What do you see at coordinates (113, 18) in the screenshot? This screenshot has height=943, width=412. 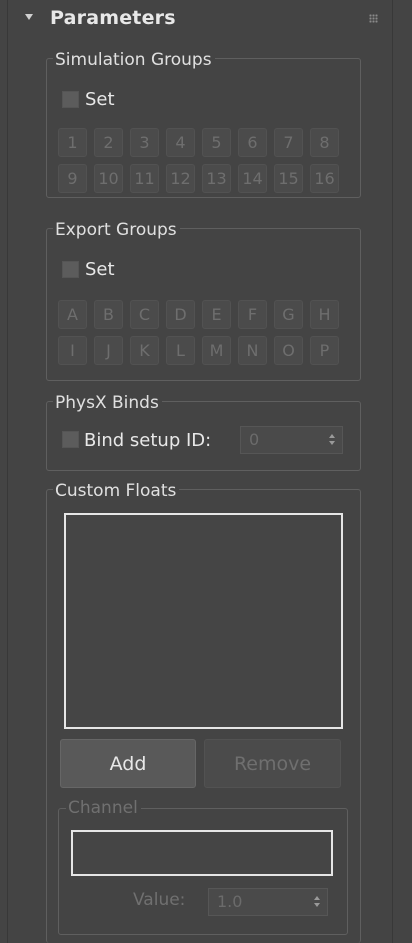 I see `rollout-title: Parameters` at bounding box center [113, 18].